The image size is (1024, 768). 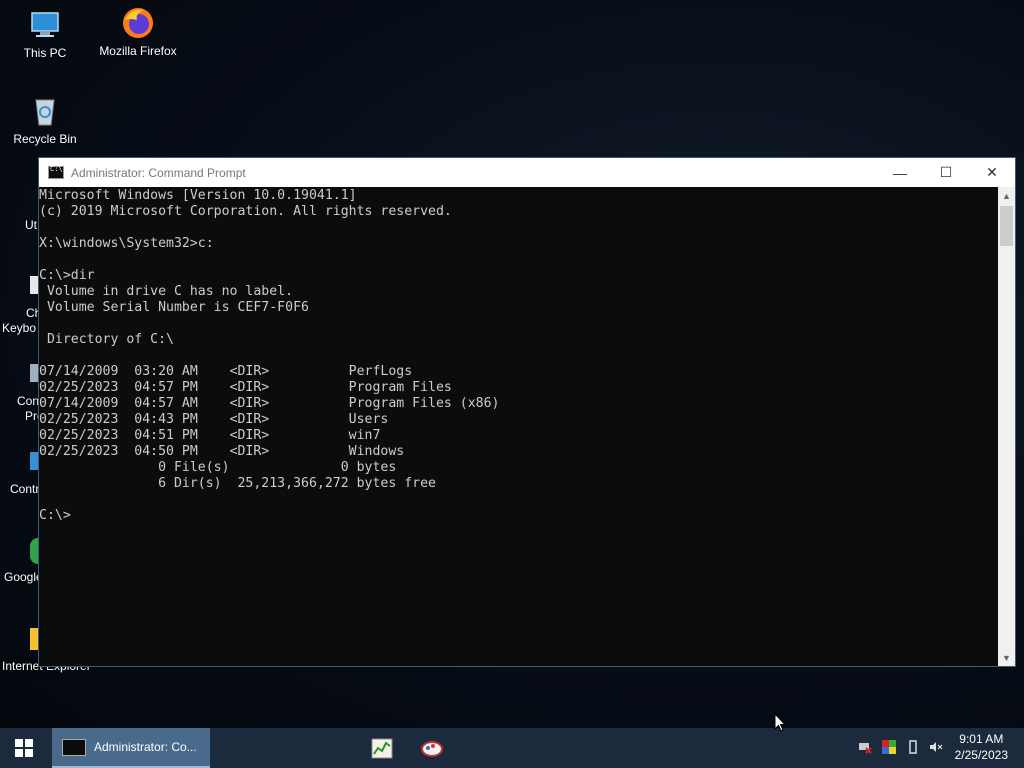 I want to click on pinned-paint-icon, so click(x=432, y=748).